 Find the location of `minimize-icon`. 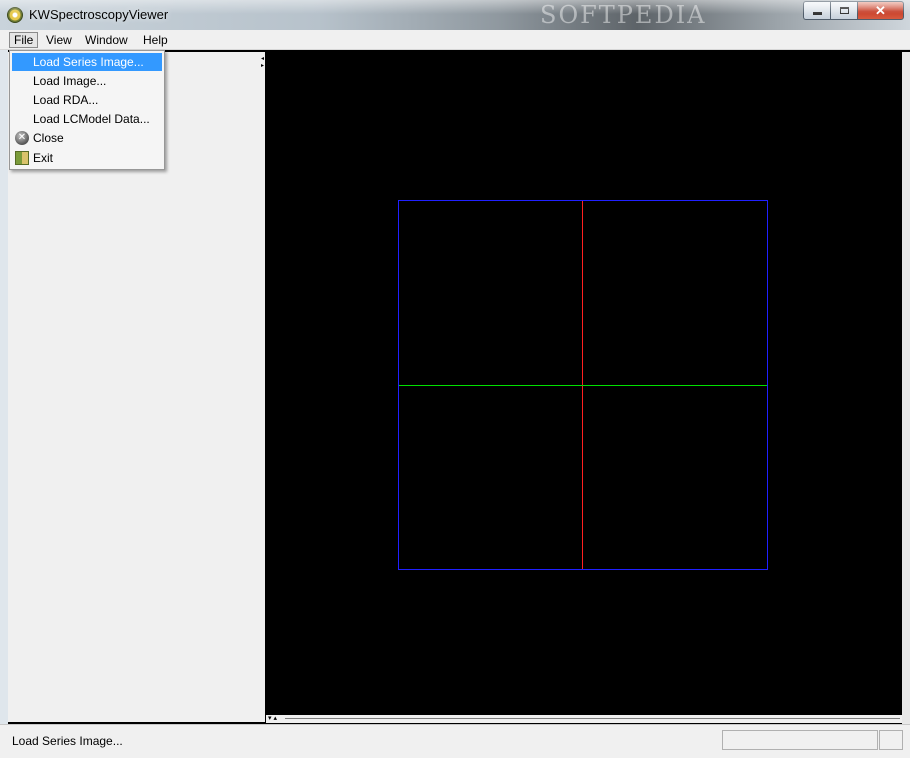

minimize-icon is located at coordinates (817, 13).